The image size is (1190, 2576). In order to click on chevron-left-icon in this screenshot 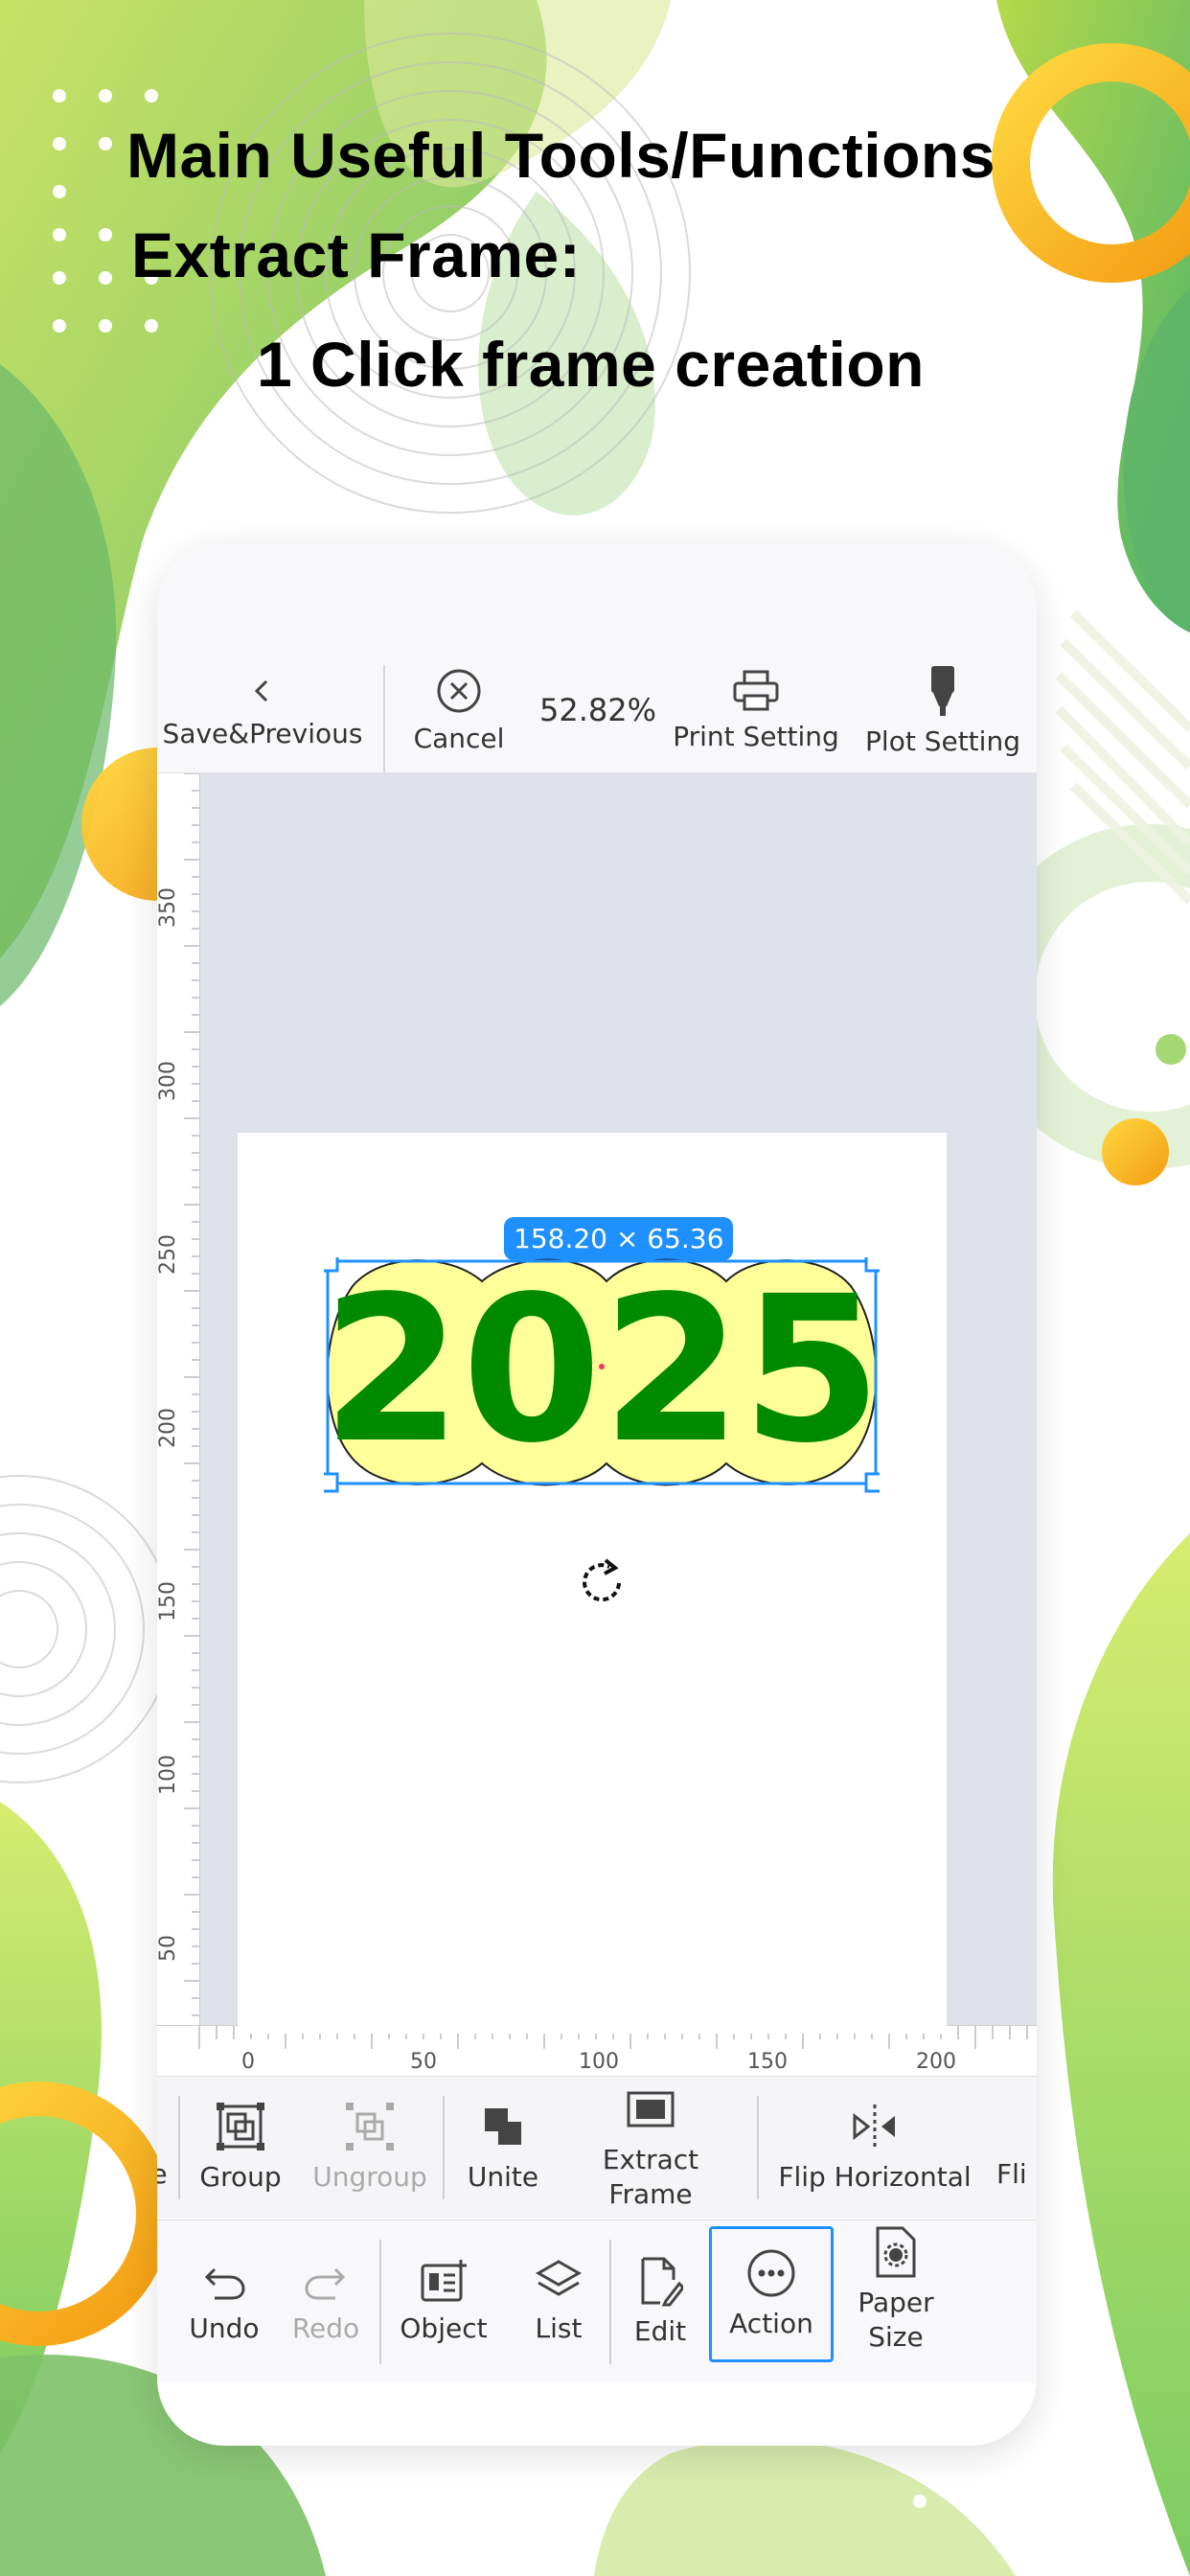, I will do `click(261, 690)`.